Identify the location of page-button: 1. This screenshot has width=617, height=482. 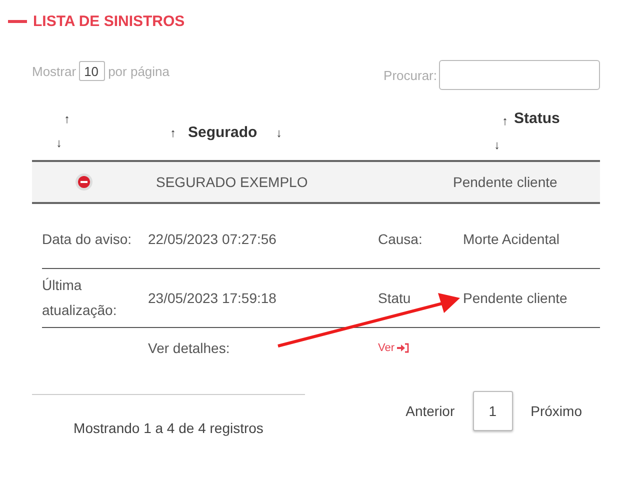
(492, 411).